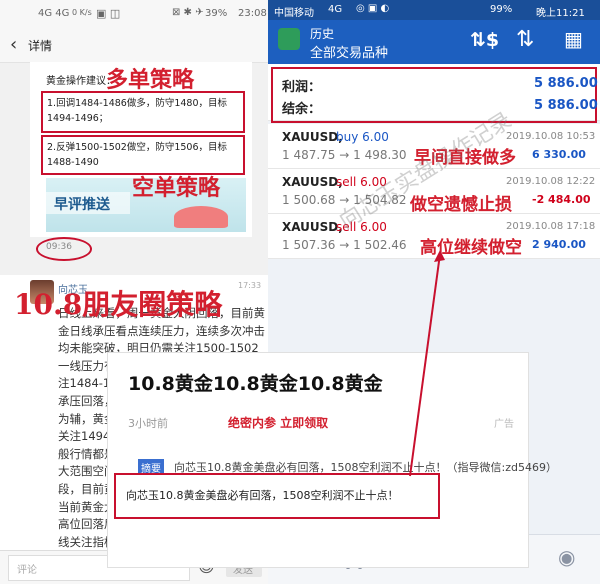 This screenshot has width=600, height=584. I want to click on arrow-line, so click(425, 365).